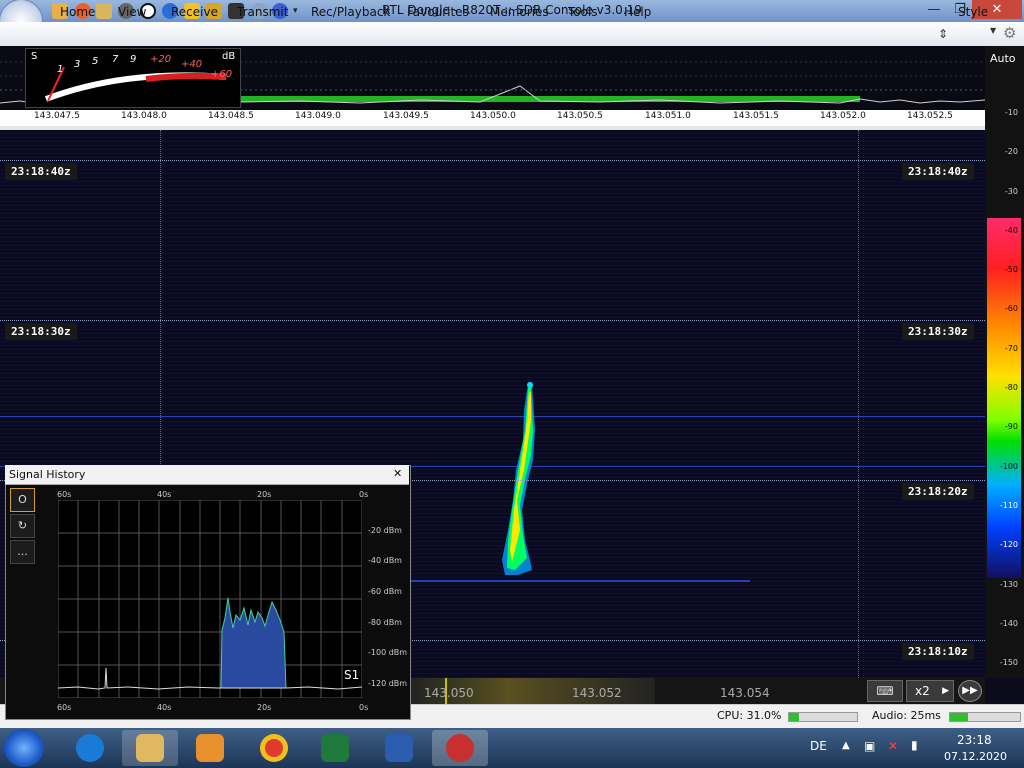  I want to click on sdr-console-icon, so click(460, 748).